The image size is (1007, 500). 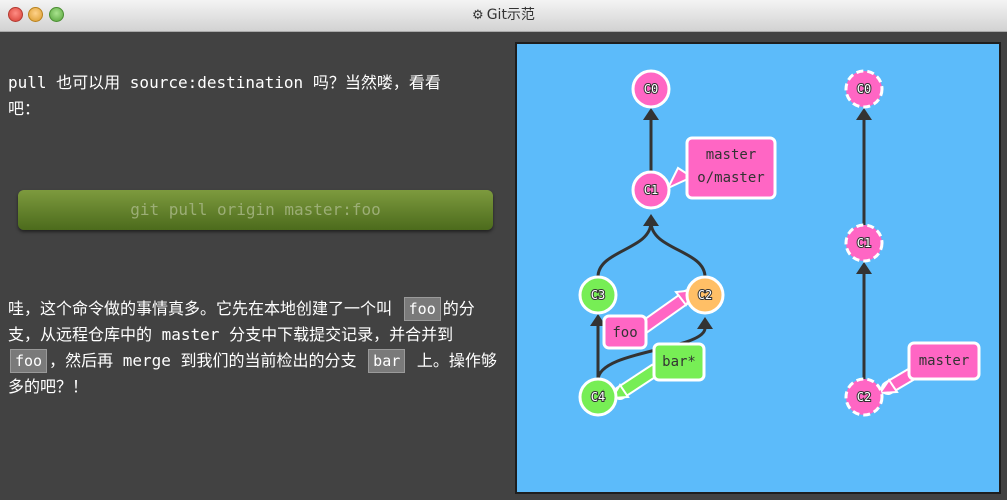 What do you see at coordinates (24, 108) in the screenshot?
I see `intro-text-line2: 吧：` at bounding box center [24, 108].